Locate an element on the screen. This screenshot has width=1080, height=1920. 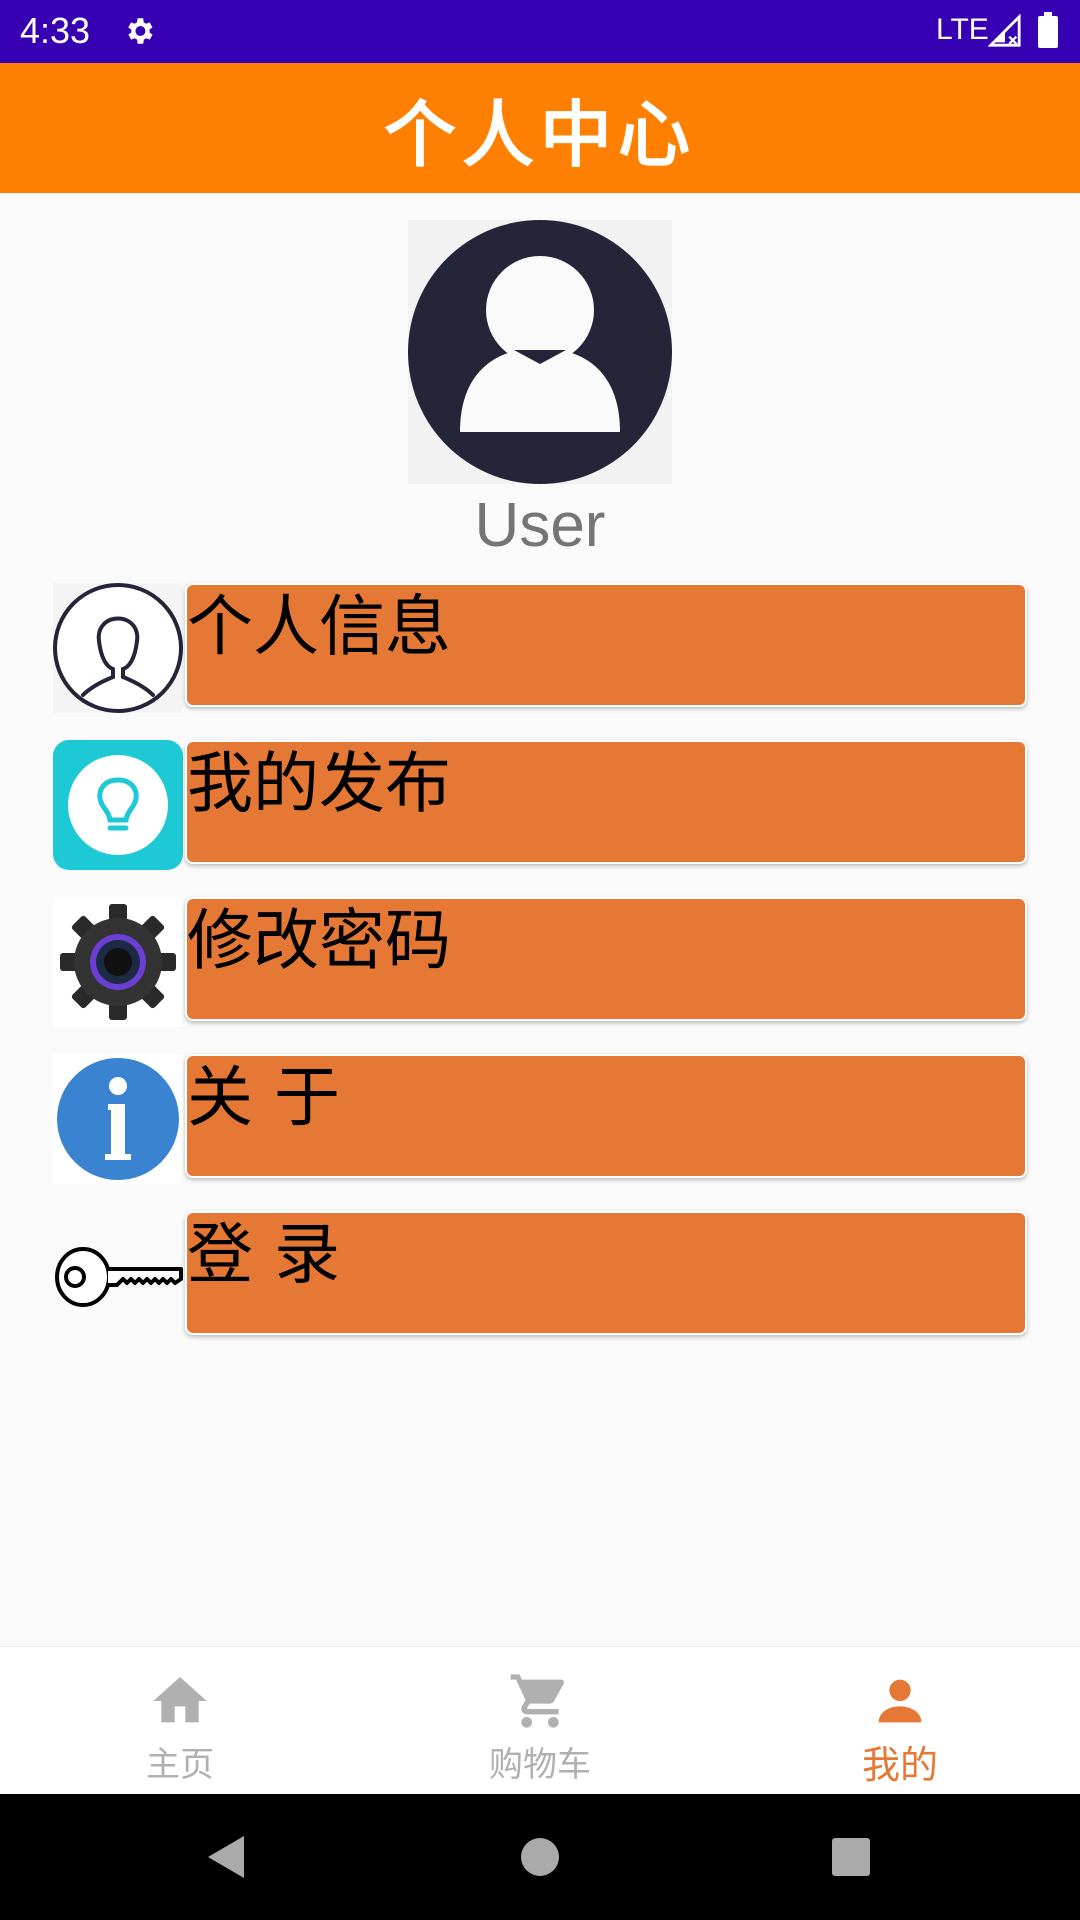
signal-icon is located at coordinates (1004, 30).